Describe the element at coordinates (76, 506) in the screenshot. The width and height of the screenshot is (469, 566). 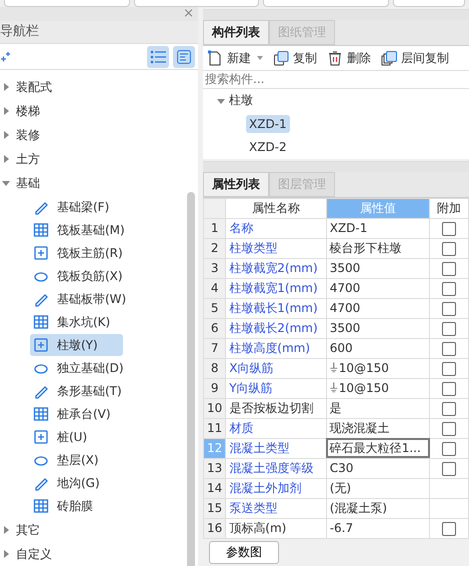
I see `tree-item: 砖胎膜` at that location.